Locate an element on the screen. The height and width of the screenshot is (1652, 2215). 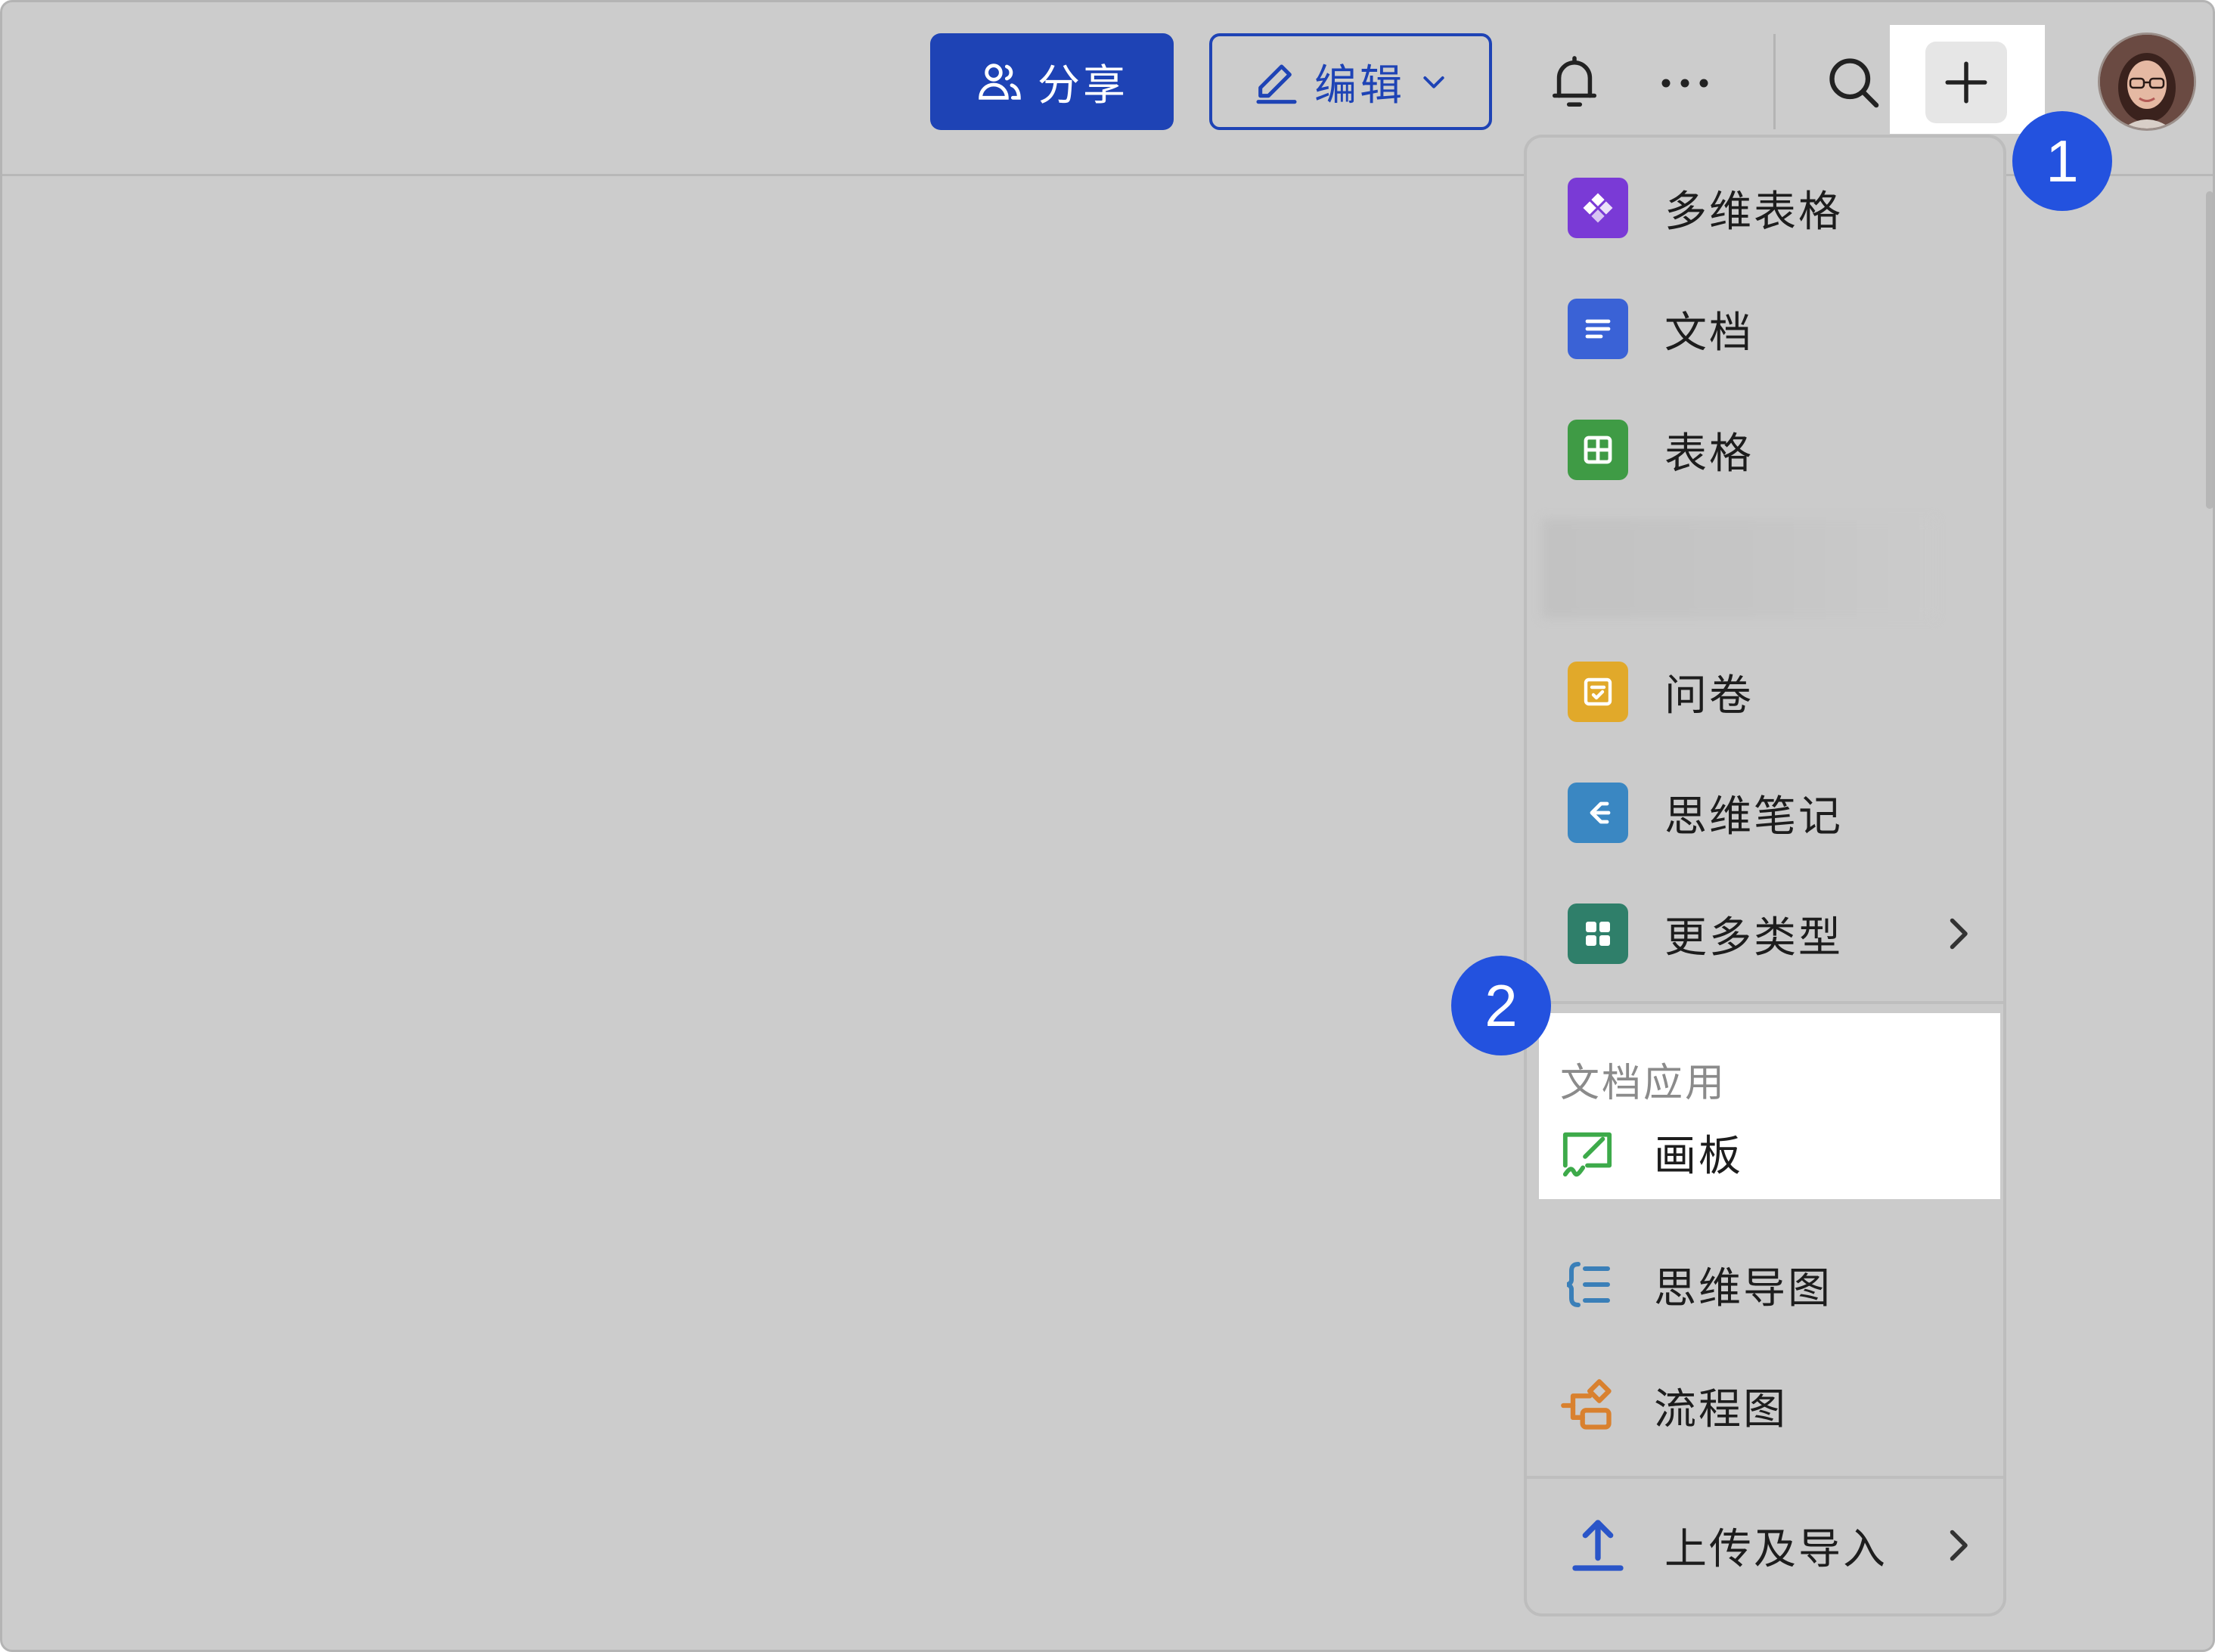
menu-item-sheet: 表格 is located at coordinates (1765, 450).